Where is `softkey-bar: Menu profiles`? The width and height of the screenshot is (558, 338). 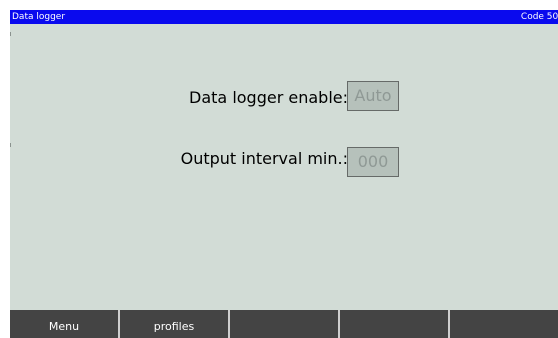 softkey-bar: Menu profiles is located at coordinates (284, 324).